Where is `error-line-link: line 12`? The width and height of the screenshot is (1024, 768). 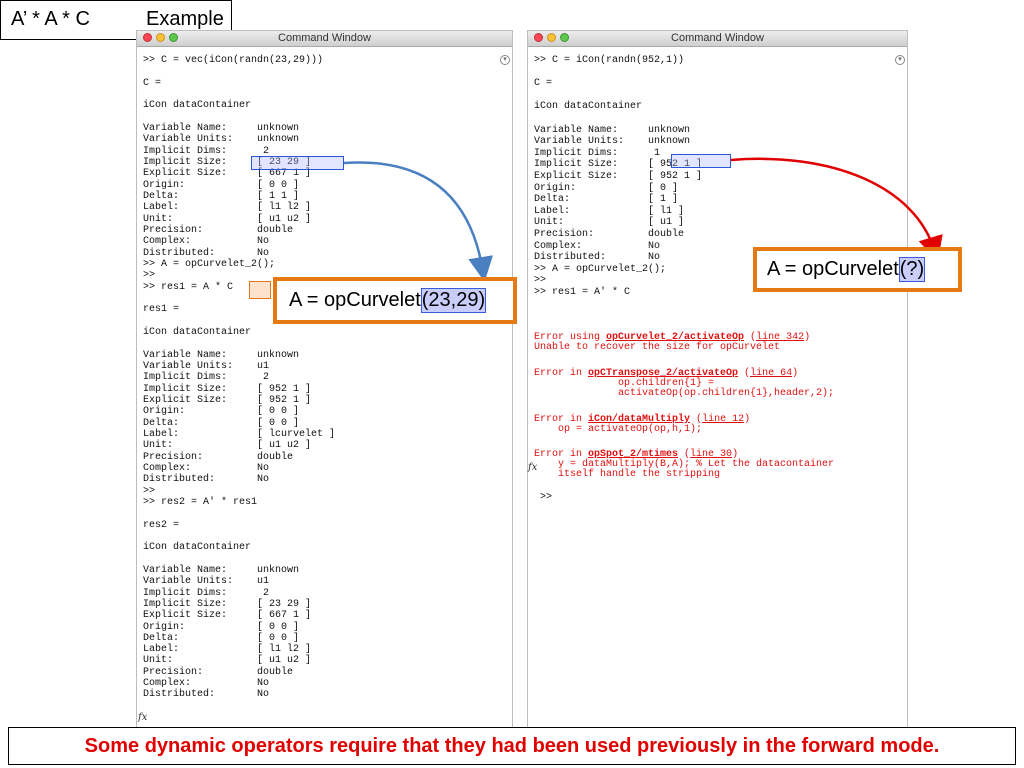
error-line-link: line 12 is located at coordinates (723, 419).